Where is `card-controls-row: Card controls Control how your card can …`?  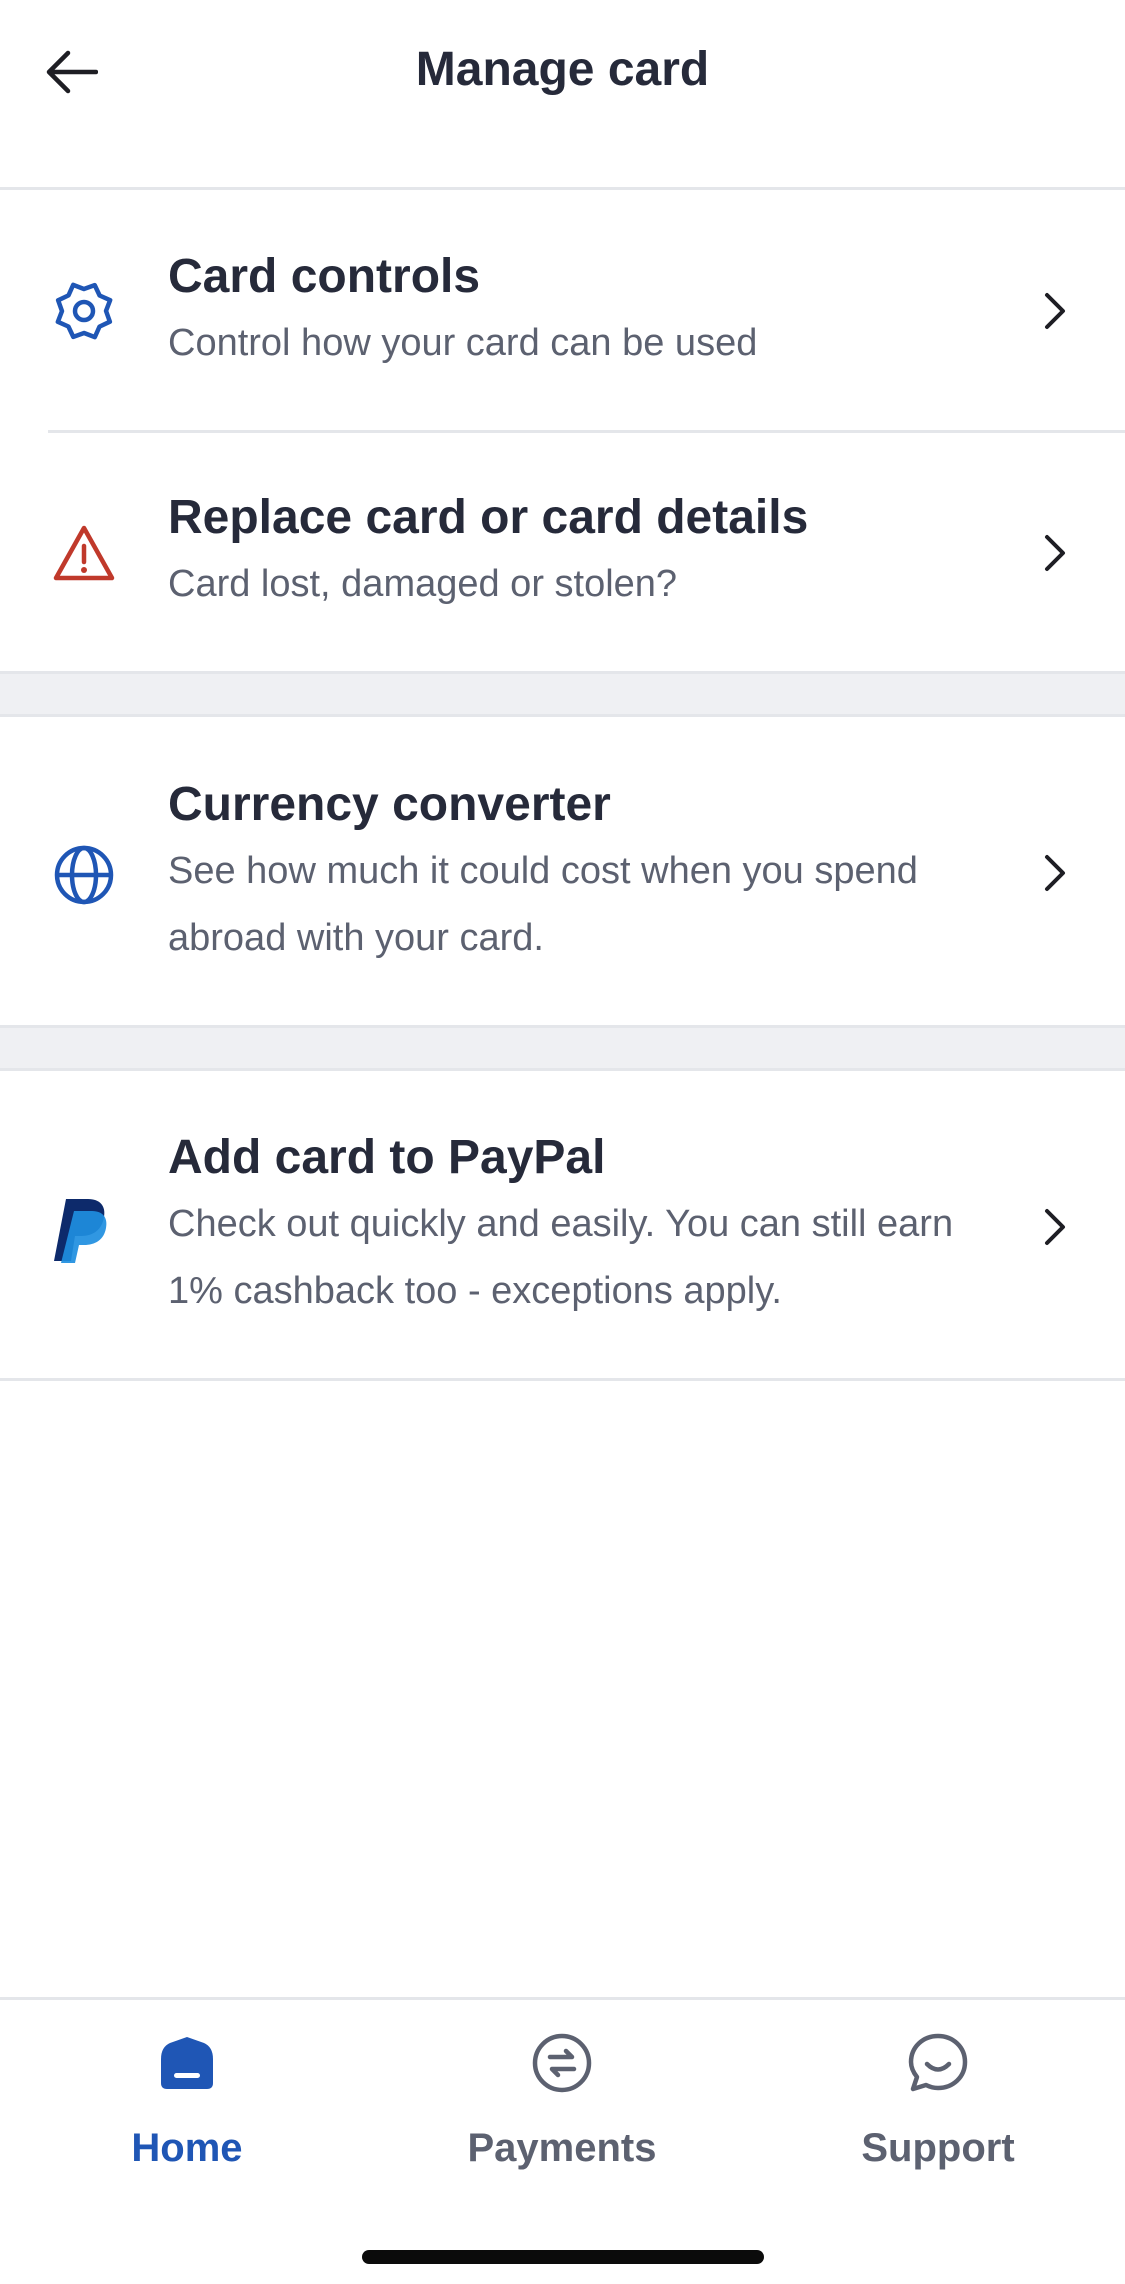 card-controls-row: Card controls Control how your card can … is located at coordinates (562, 311).